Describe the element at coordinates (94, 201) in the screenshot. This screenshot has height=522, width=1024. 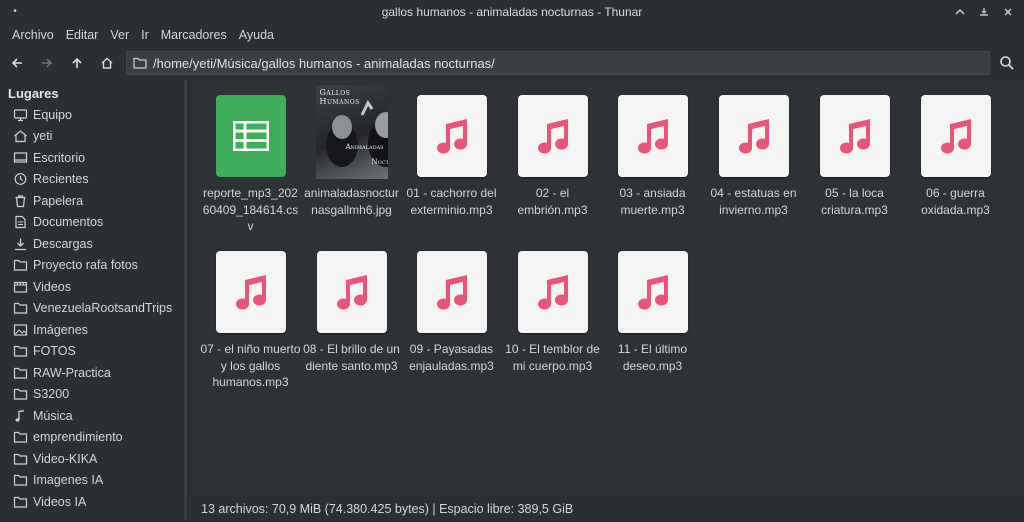
I see `sidebar-item-papelera: Papelera` at that location.